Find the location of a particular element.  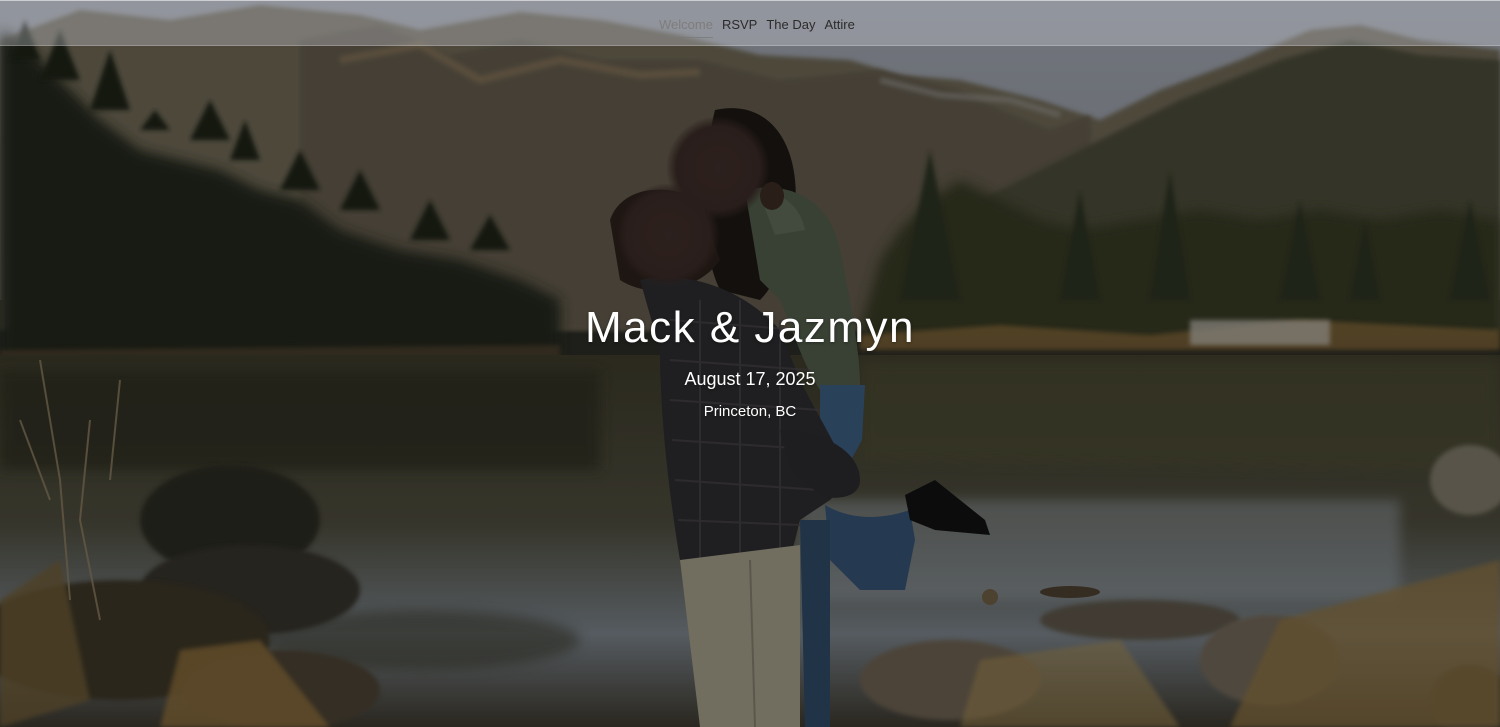

wedding-location: Princeton, BC is located at coordinates (750, 411).